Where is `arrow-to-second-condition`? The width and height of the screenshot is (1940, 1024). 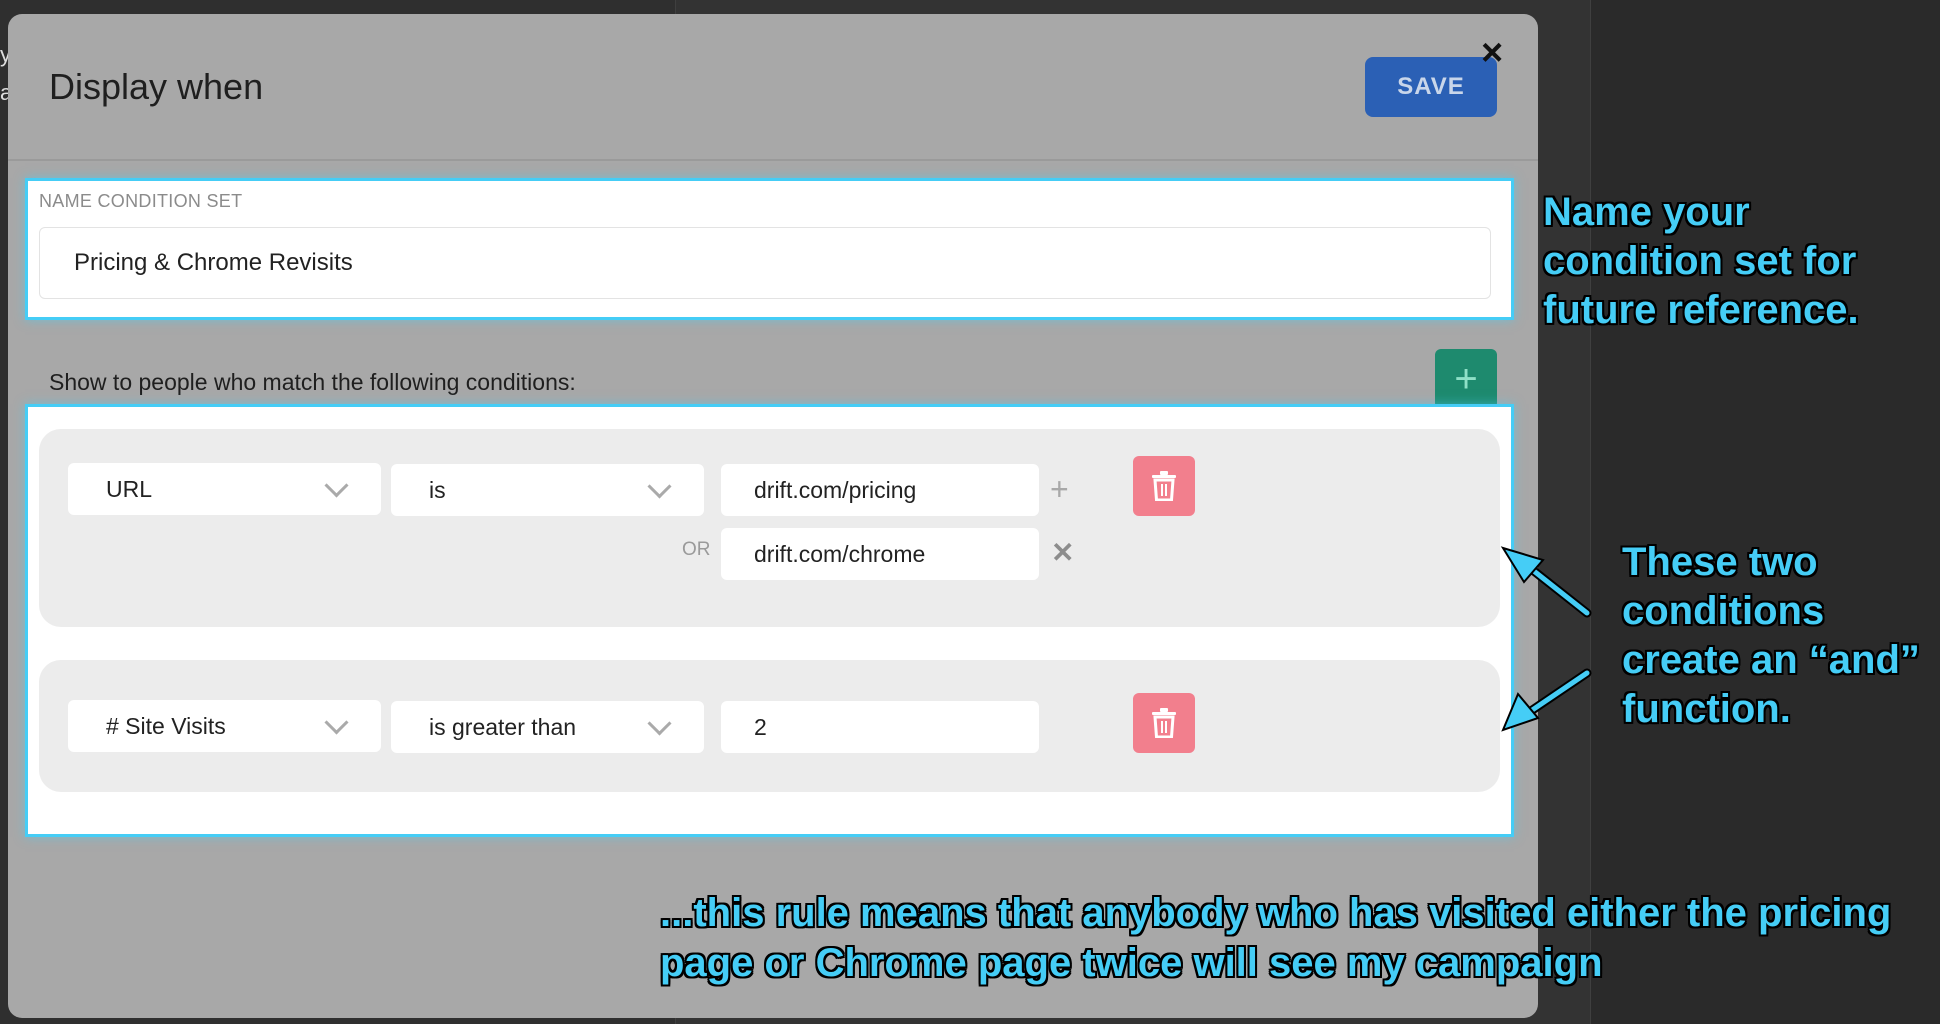 arrow-to-second-condition is located at coordinates (1546, 700).